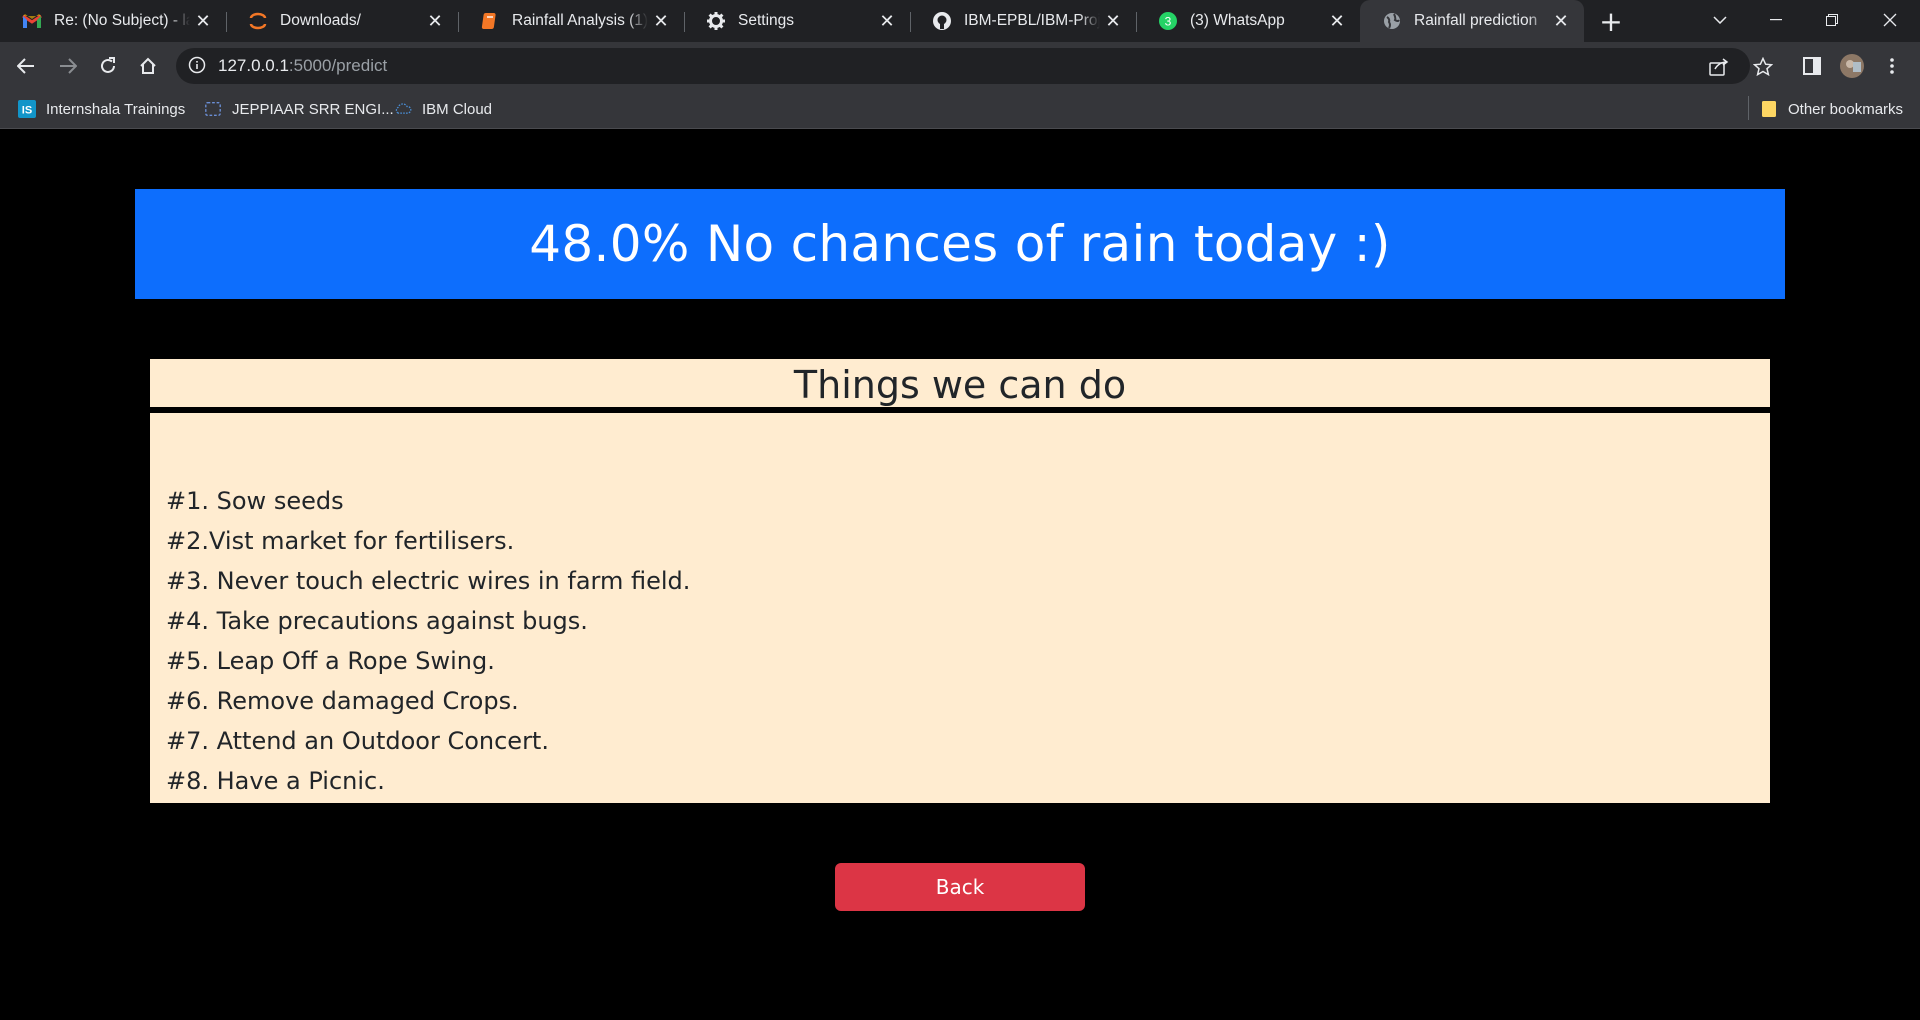 This screenshot has width=1920, height=1020. I want to click on prediction-banner: 48.0% No chances of rain today :), so click(960, 244).